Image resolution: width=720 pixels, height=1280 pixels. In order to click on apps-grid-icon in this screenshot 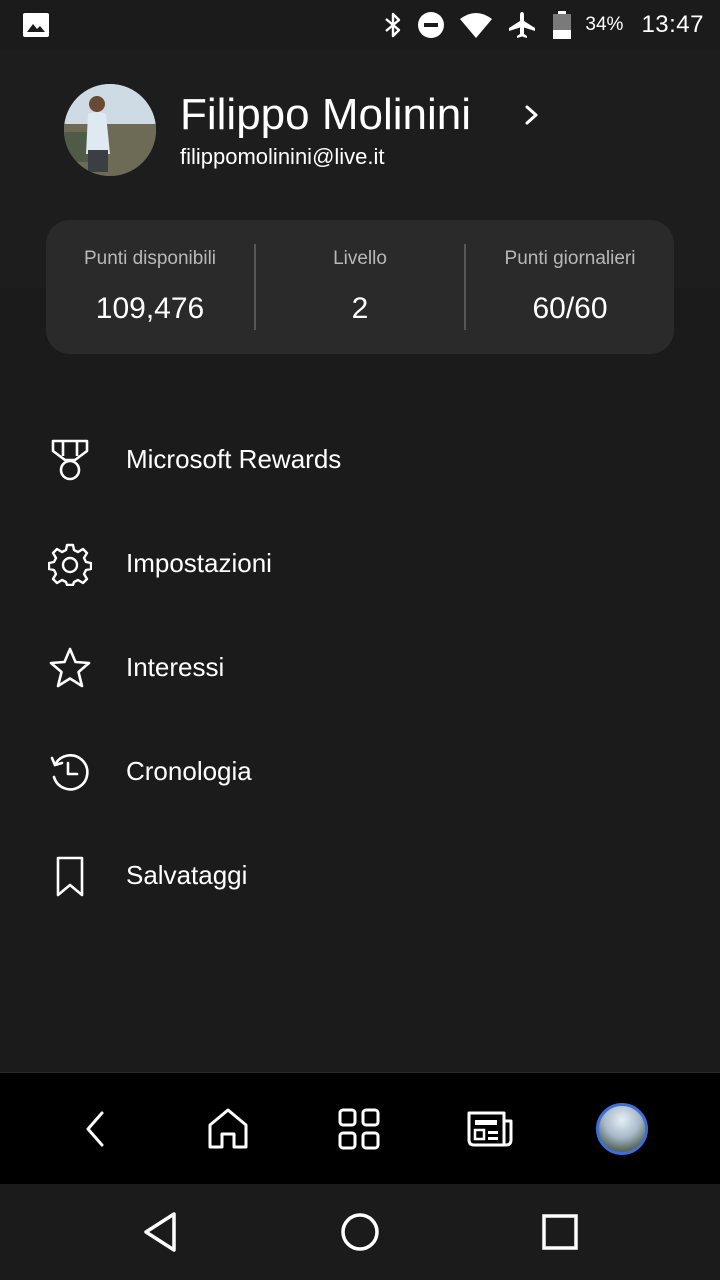, I will do `click(359, 1129)`.